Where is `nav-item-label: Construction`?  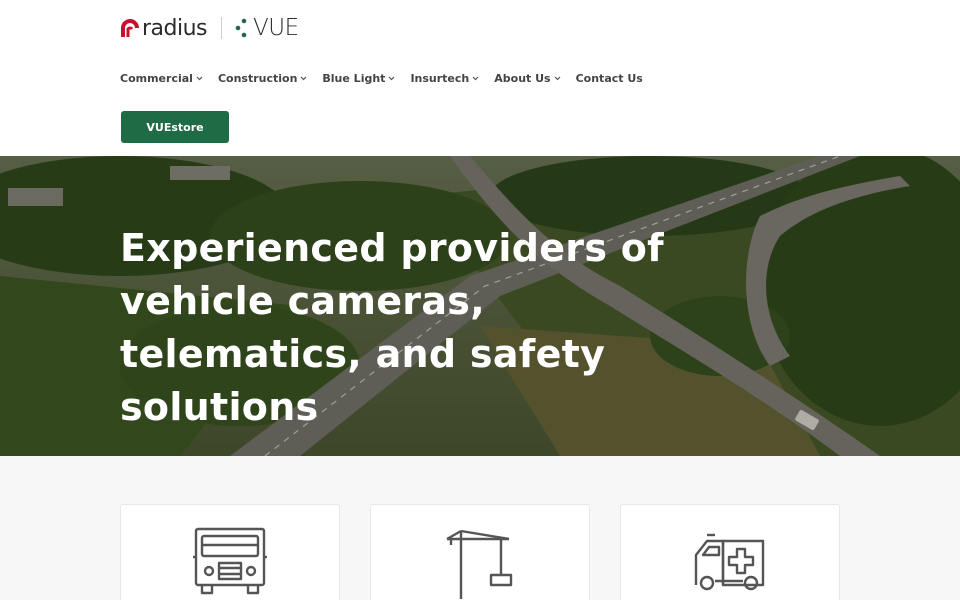
nav-item-label: Construction is located at coordinates (257, 78).